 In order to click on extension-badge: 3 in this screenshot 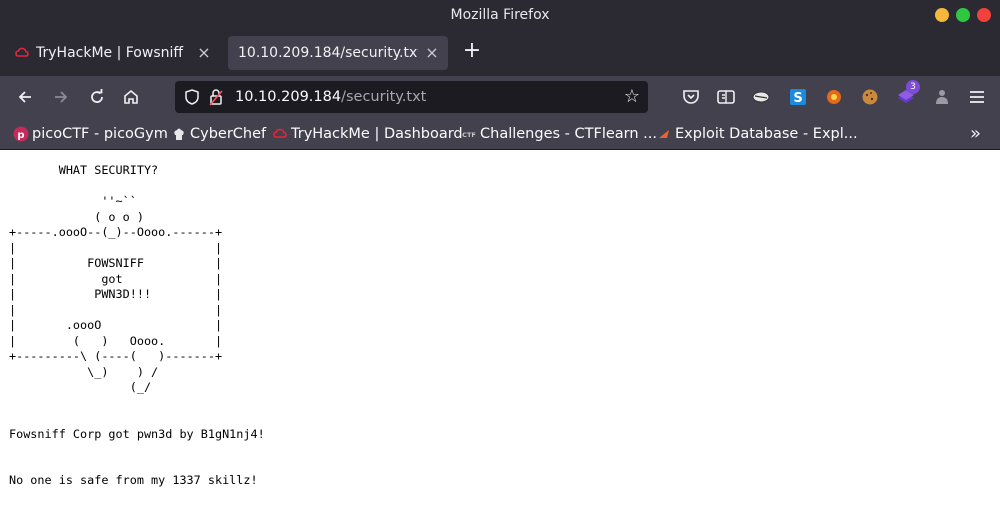, I will do `click(913, 87)`.